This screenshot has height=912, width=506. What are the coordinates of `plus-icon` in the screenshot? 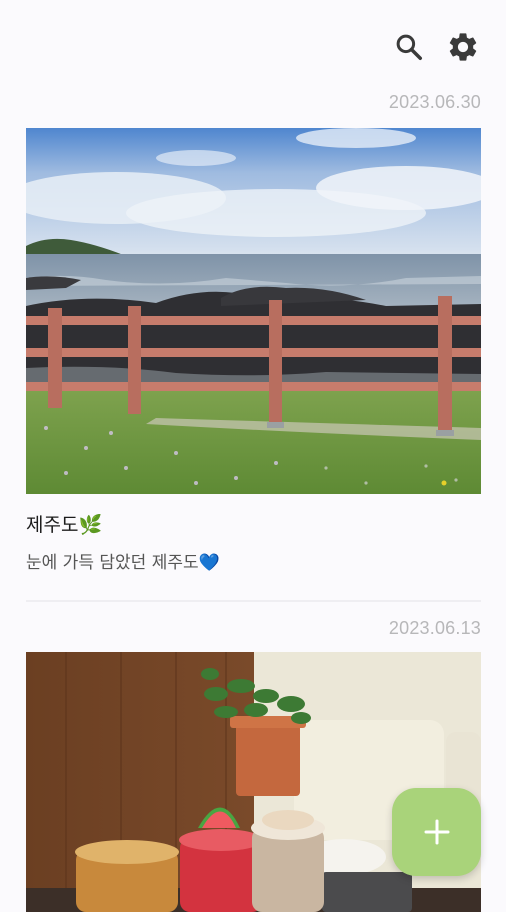 It's located at (436, 832).